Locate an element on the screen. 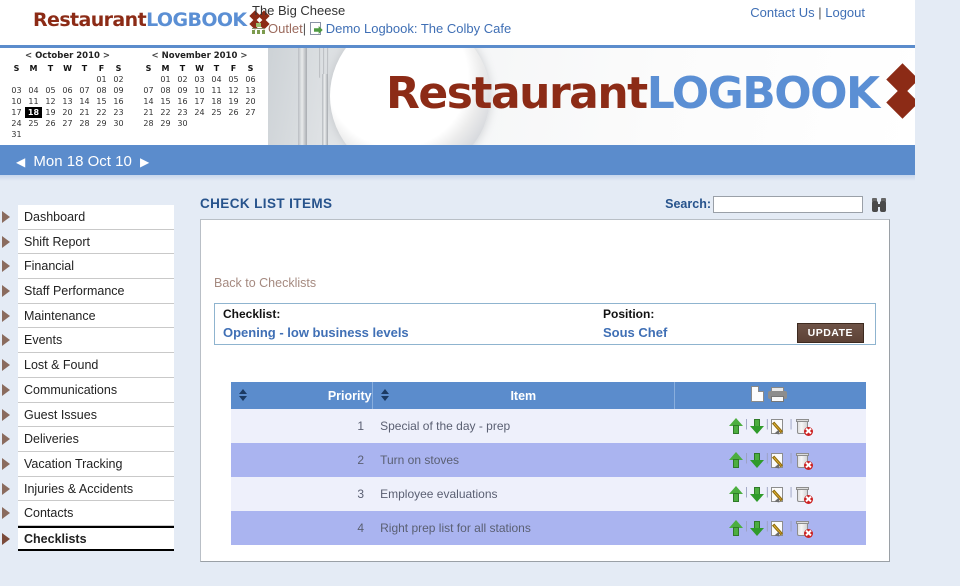 Image resolution: width=960 pixels, height=586 pixels. logout-link: Logout is located at coordinates (845, 12).